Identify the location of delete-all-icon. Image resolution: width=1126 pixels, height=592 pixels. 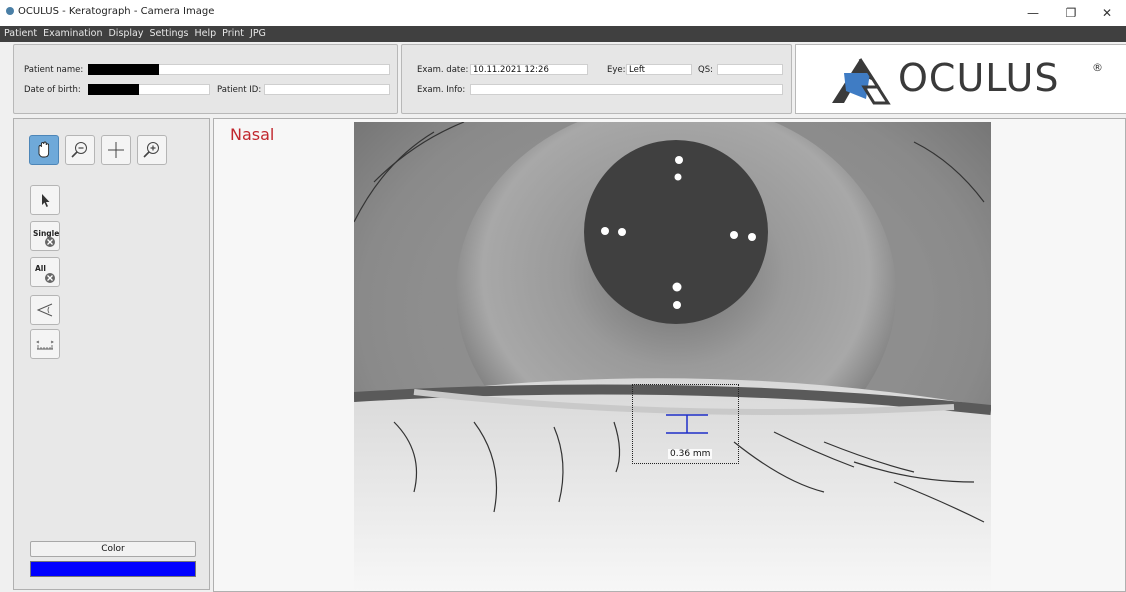
(50, 278).